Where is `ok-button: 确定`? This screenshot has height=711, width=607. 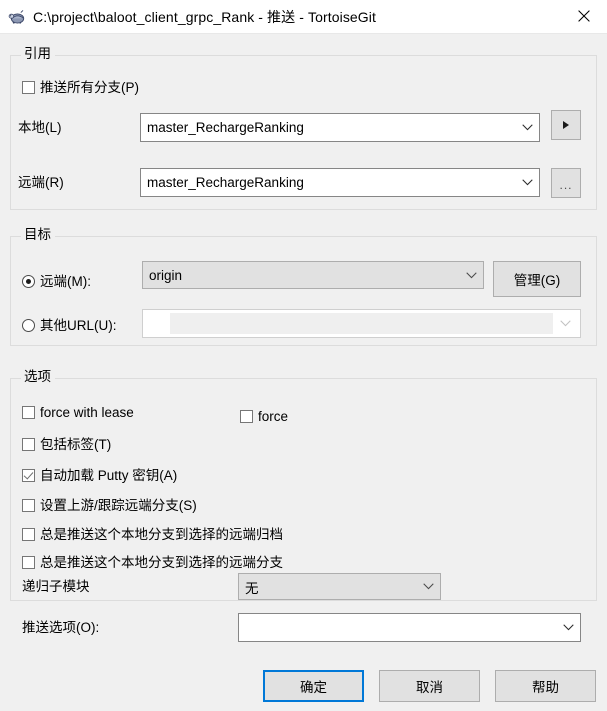
ok-button: 确定 is located at coordinates (313, 686).